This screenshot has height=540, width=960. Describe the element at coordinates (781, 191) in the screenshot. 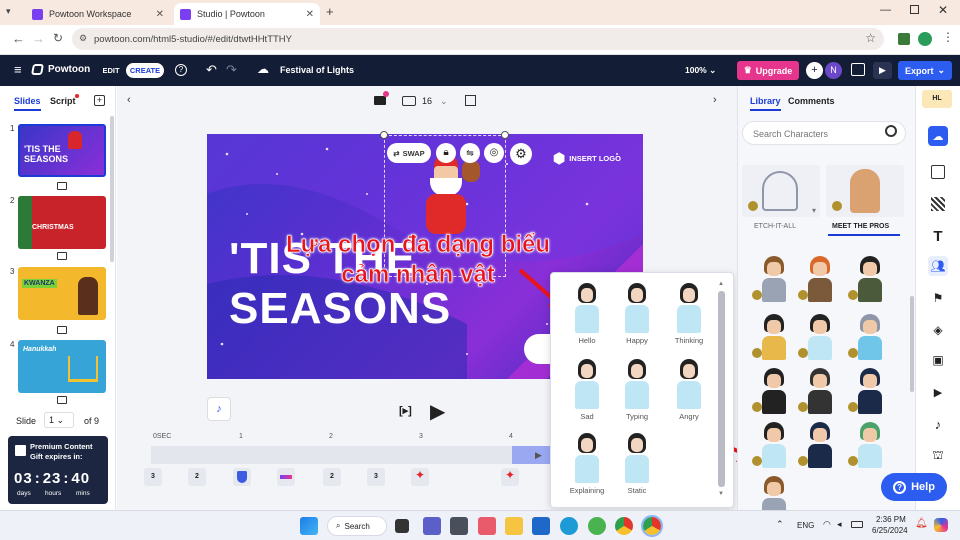

I see `category-etch-it-all` at that location.